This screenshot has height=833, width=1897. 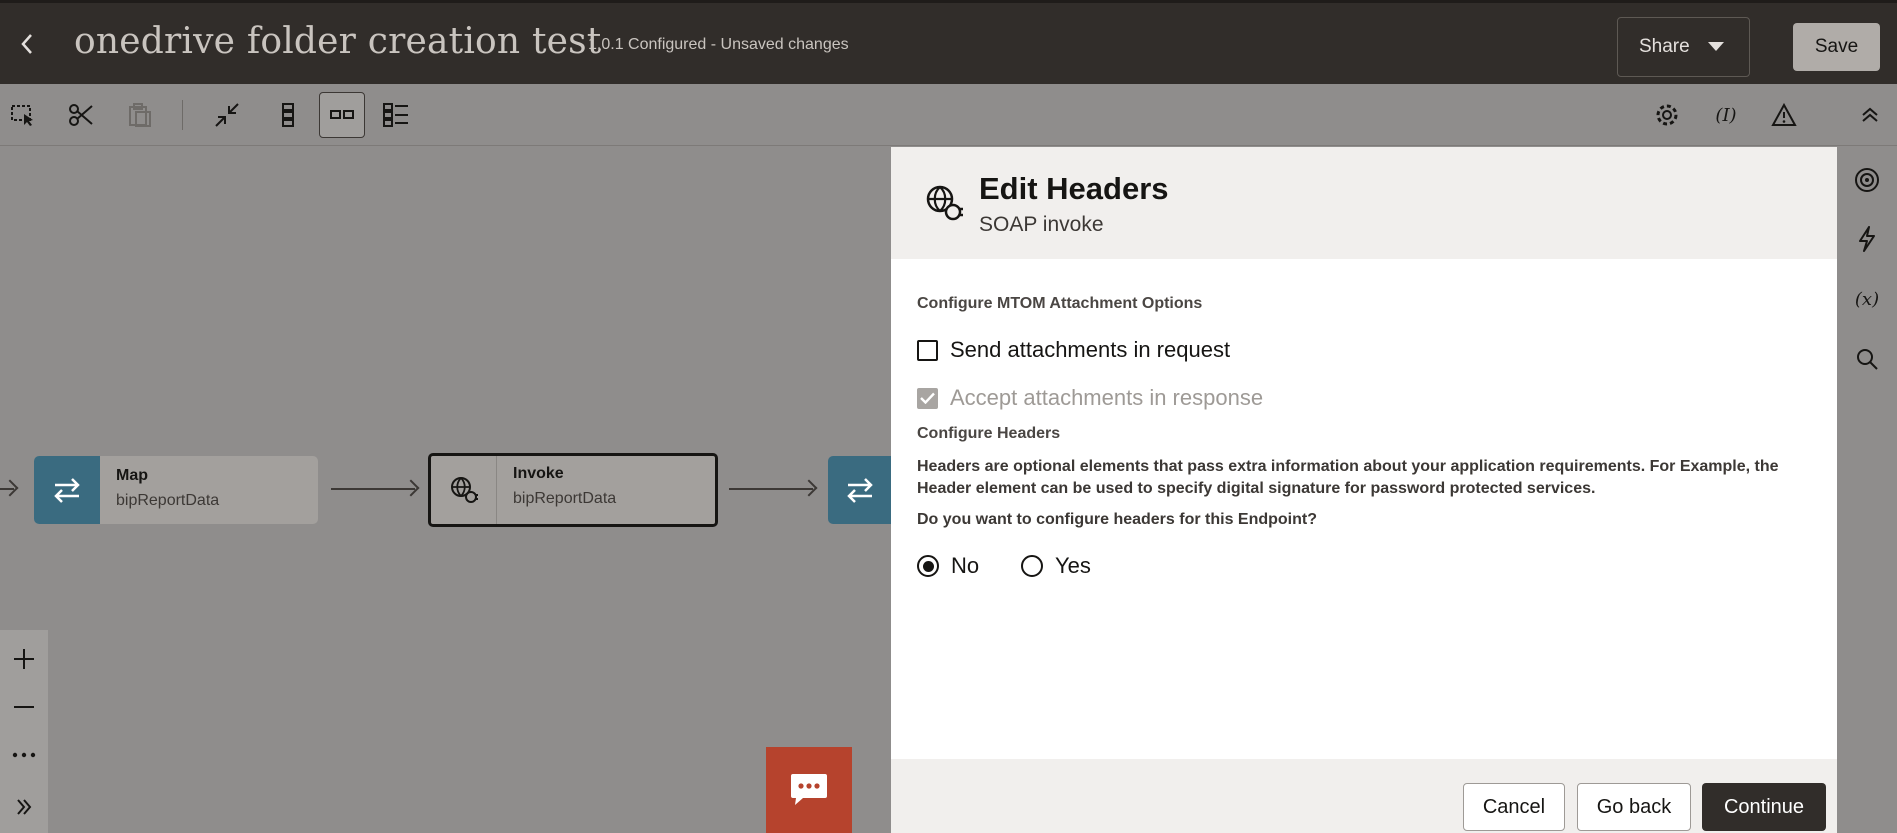 What do you see at coordinates (132, 475) in the screenshot?
I see `node-title: Map` at bounding box center [132, 475].